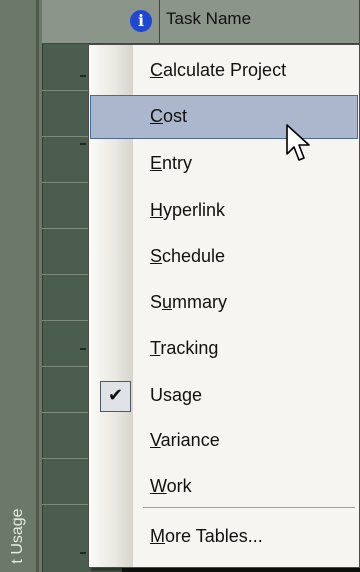 The width and height of the screenshot is (360, 572). I want to click on view-bar-divider, so click(37, 286).